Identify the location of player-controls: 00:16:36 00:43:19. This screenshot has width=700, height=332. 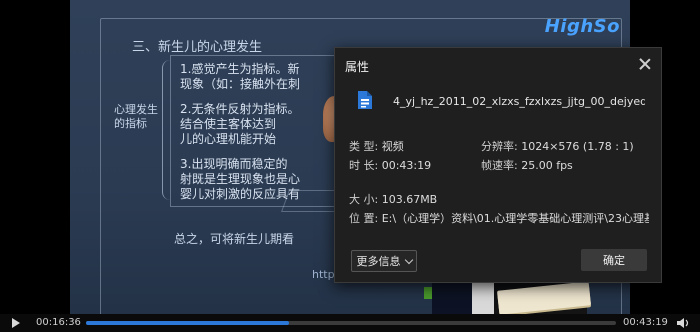
(350, 323).